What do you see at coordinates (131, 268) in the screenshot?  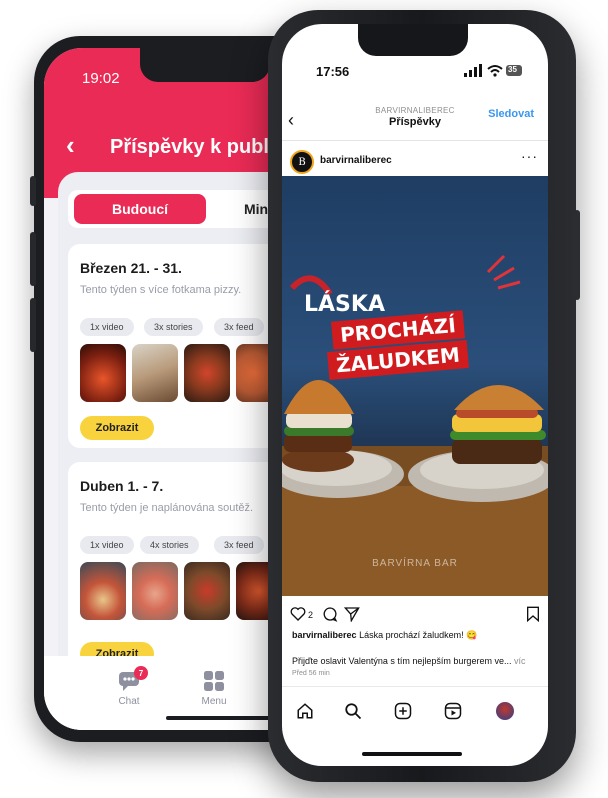 I see `card-title: Březen 21. - 31.` at bounding box center [131, 268].